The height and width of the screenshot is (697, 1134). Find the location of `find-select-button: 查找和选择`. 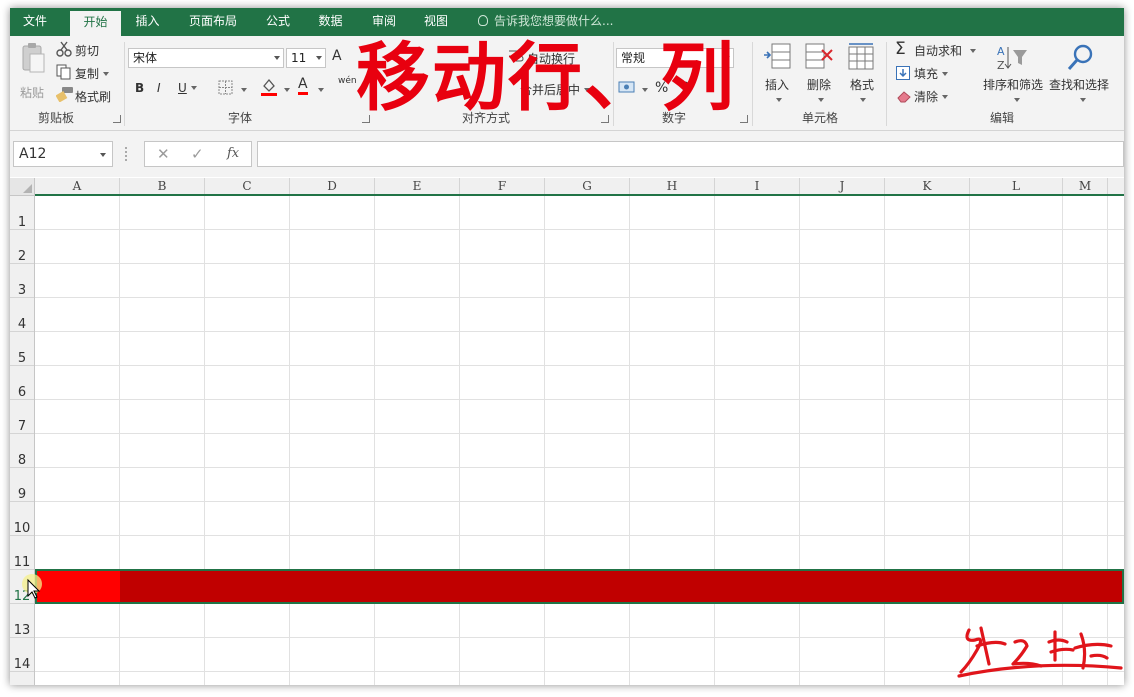

find-select-button: 查找和选择 is located at coordinates (1079, 84).